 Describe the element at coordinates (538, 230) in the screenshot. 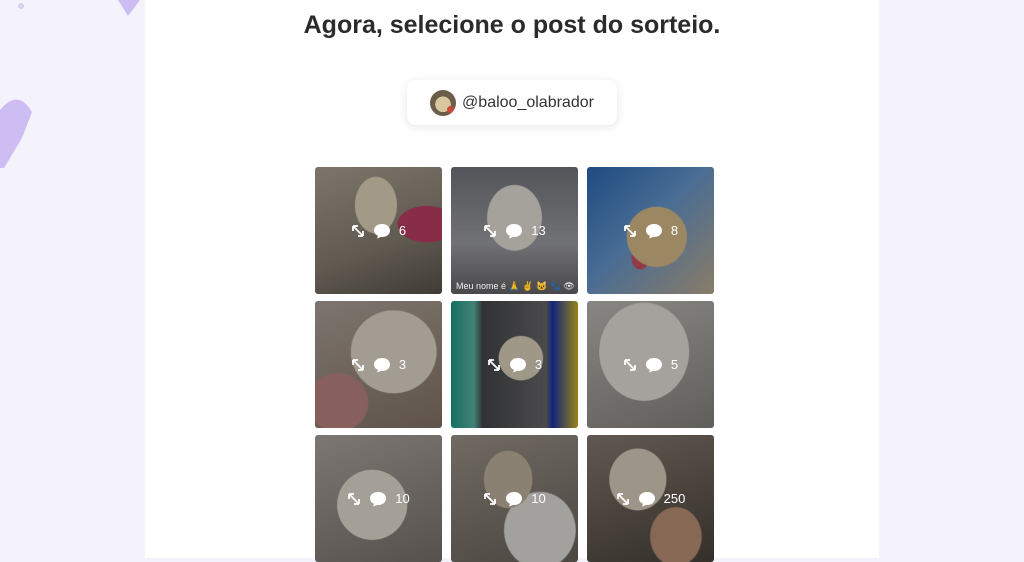

I see `comment-count: 13` at that location.